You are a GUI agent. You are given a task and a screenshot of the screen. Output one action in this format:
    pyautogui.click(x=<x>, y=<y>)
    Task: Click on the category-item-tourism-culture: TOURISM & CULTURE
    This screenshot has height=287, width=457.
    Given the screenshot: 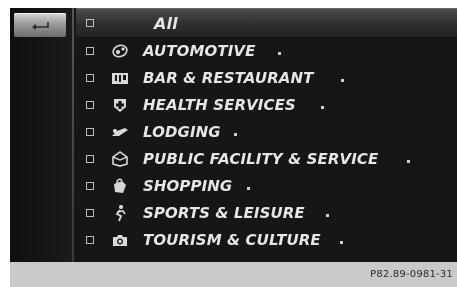 What is the action you would take?
    pyautogui.click(x=266, y=239)
    